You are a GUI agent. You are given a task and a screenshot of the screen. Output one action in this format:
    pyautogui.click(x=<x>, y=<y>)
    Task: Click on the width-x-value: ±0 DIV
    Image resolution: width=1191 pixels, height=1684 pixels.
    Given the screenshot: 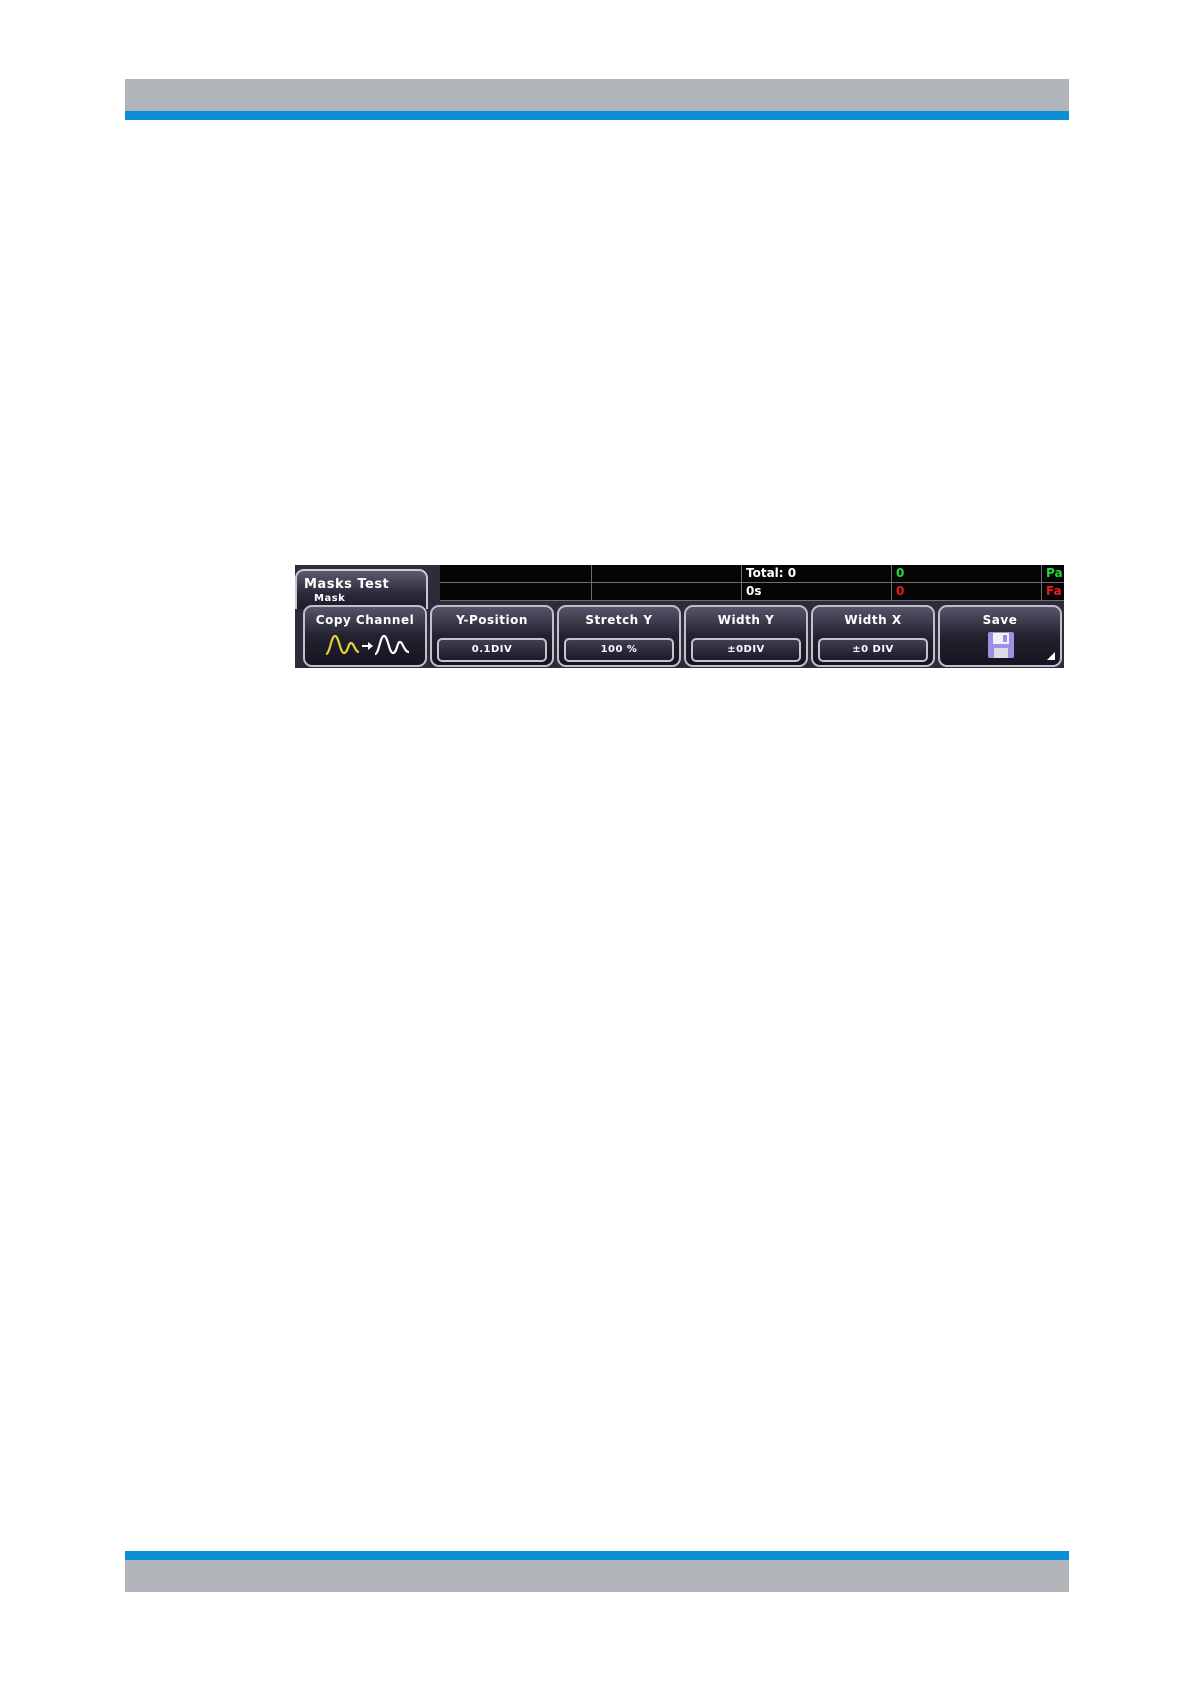 What is the action you would take?
    pyautogui.click(x=873, y=650)
    